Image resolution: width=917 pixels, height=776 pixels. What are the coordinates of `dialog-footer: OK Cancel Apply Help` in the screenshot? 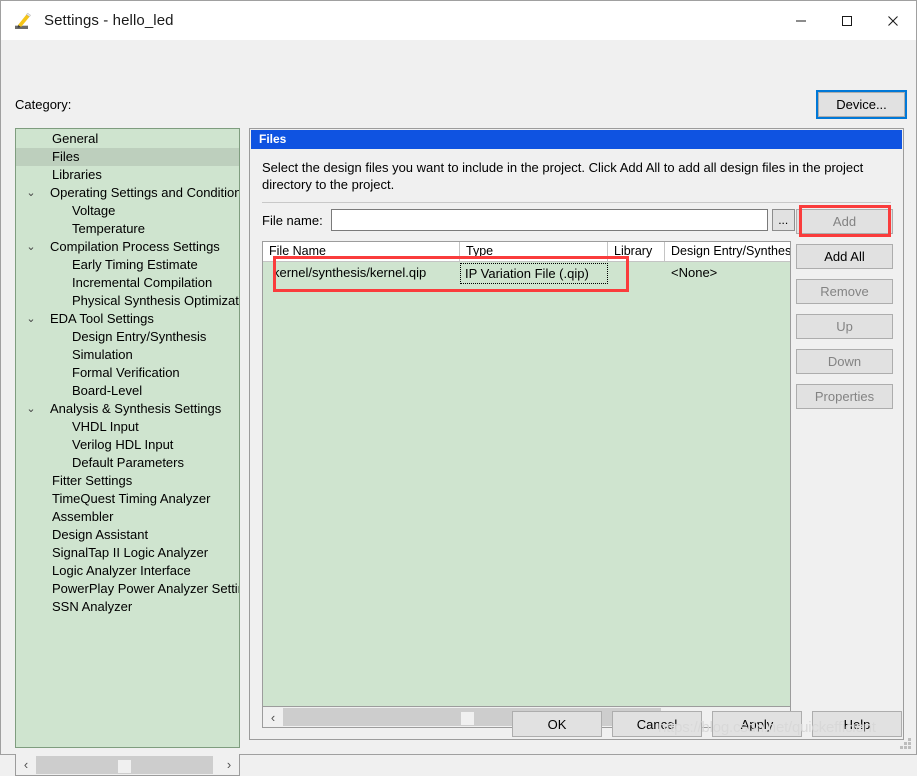 It's located at (458, 726).